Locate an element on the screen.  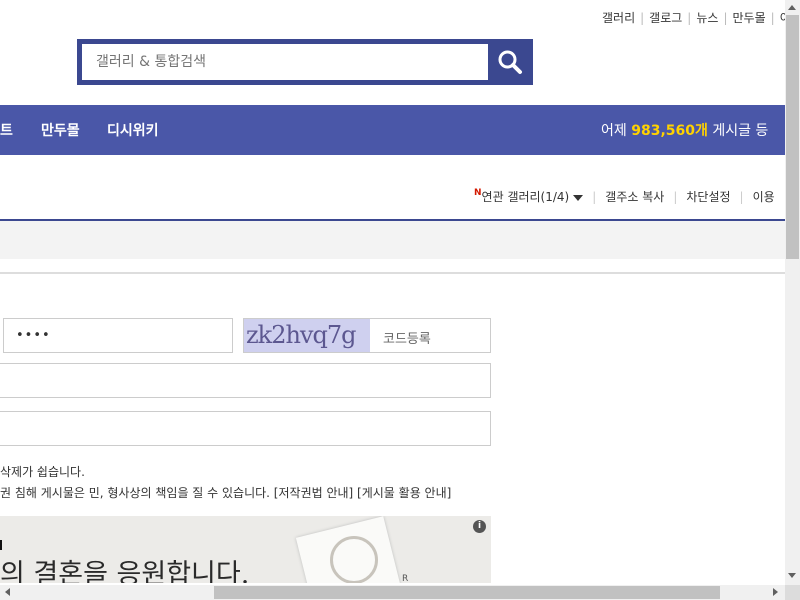
search-box is located at coordinates (285, 62).